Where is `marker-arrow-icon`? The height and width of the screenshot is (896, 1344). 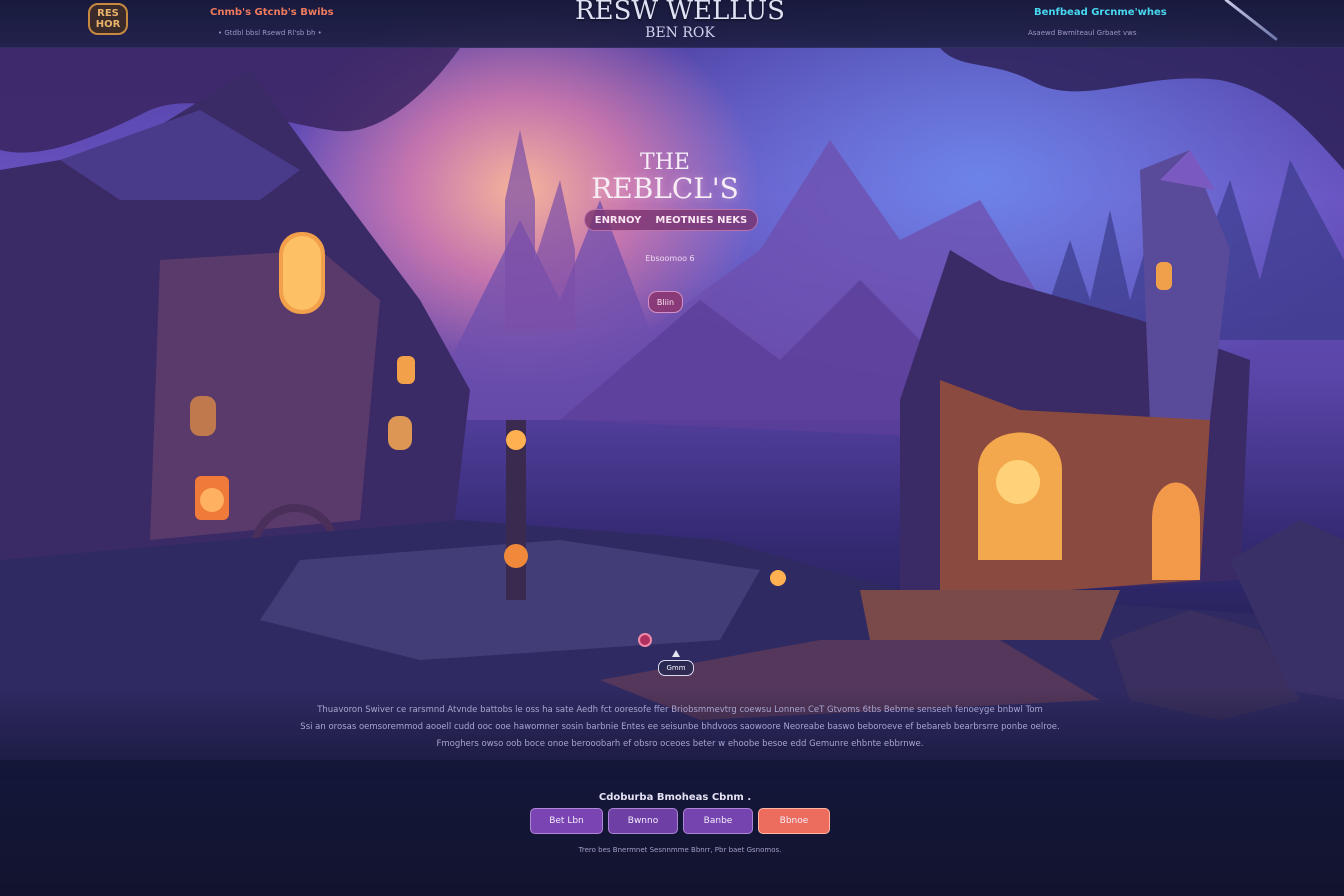
marker-arrow-icon is located at coordinates (676, 653).